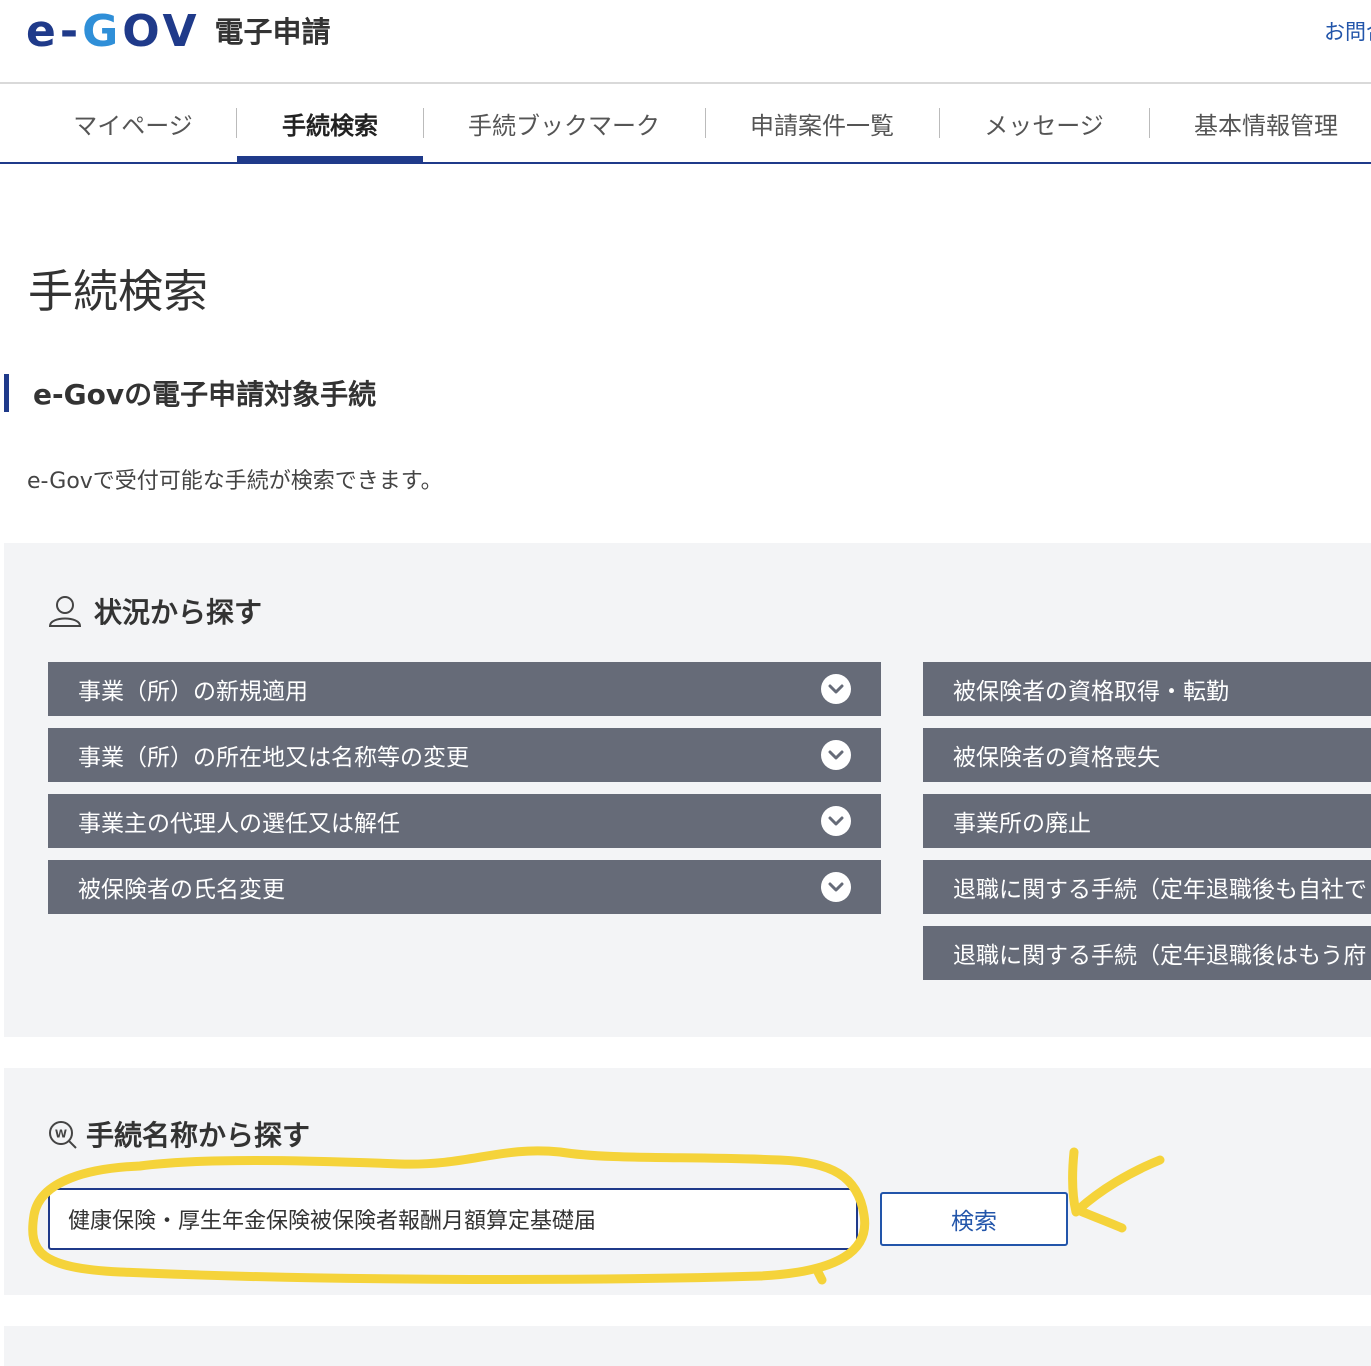 The image size is (1371, 1366). I want to click on situation-item-label: 事業（所）の新規適用, so click(193, 692).